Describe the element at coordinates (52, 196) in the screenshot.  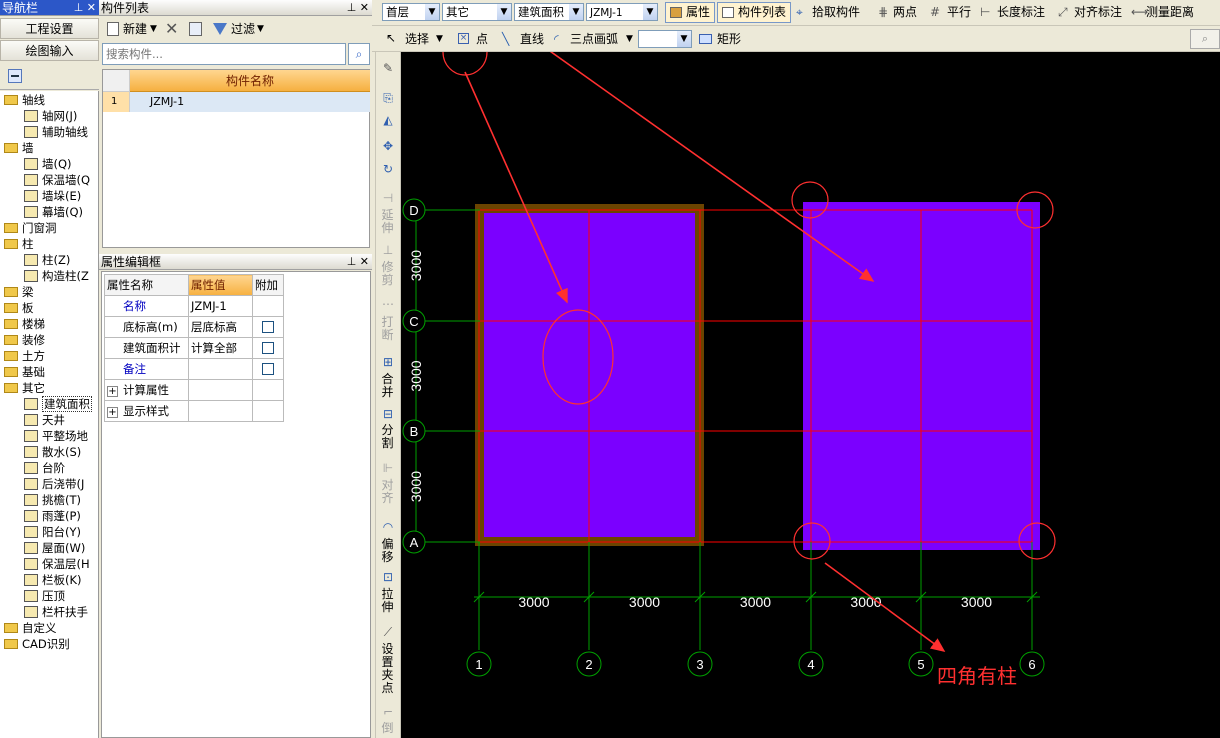
I see `tree-item: 墙垛(E)` at that location.